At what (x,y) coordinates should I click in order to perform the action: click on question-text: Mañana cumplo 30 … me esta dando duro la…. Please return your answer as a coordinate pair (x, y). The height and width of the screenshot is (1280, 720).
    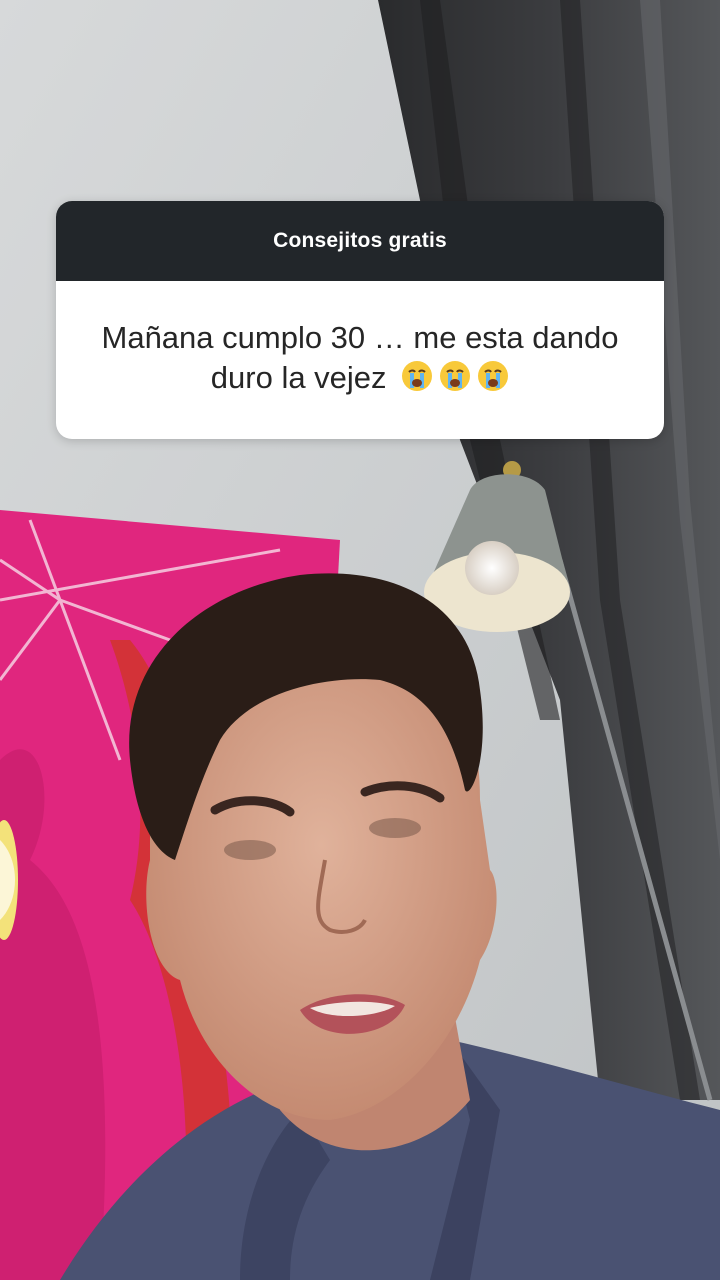
    Looking at the image, I should click on (360, 360).